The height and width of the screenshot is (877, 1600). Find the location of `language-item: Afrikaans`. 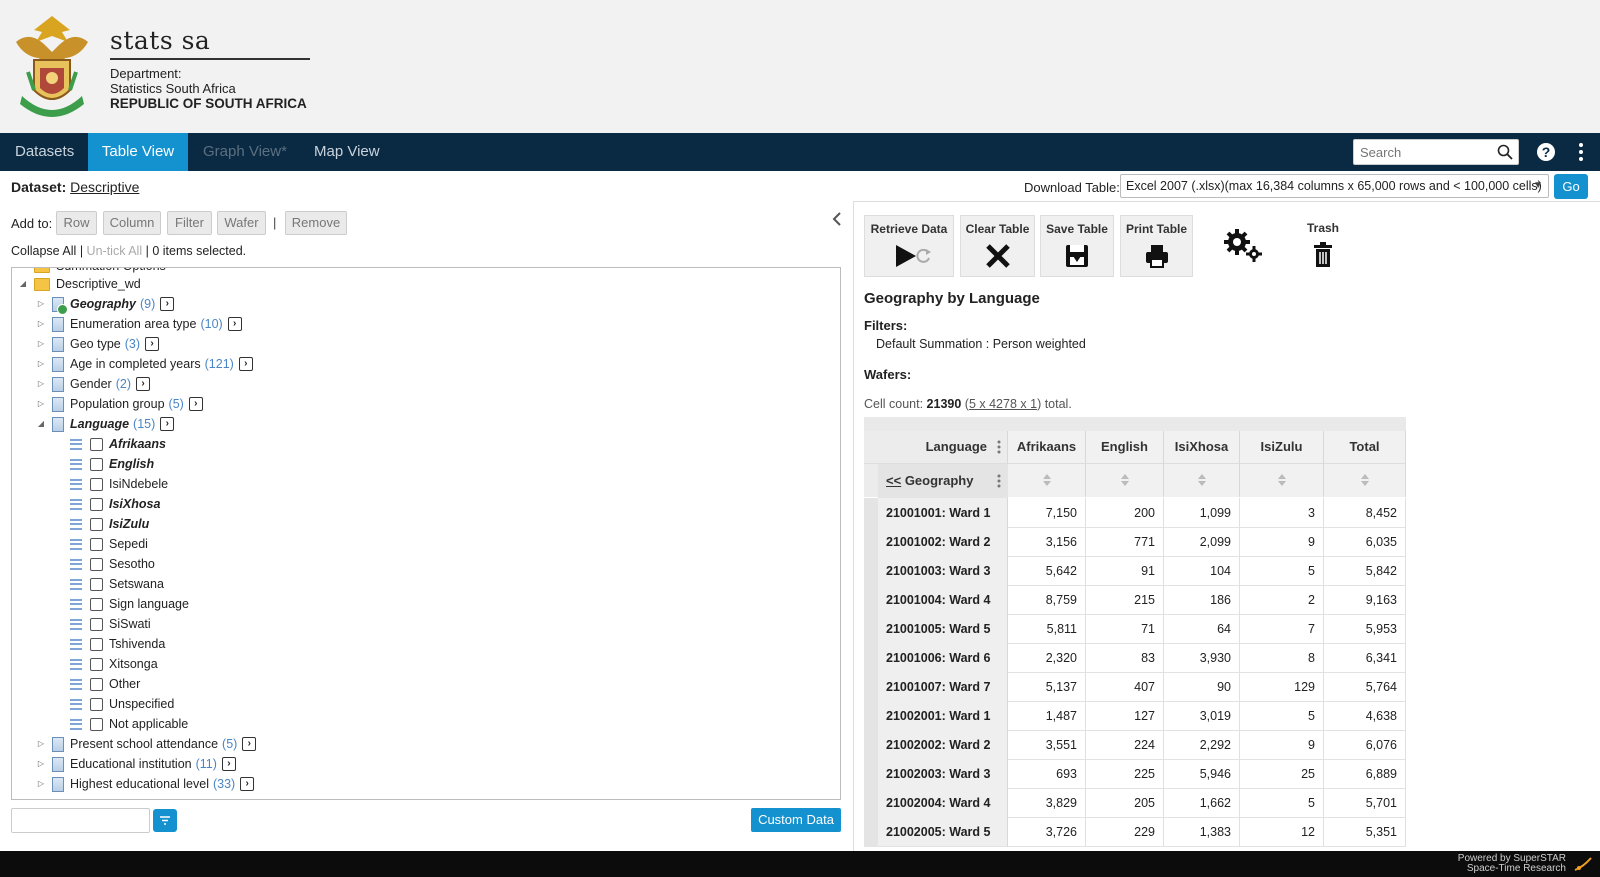

language-item: Afrikaans is located at coordinates (118, 444).